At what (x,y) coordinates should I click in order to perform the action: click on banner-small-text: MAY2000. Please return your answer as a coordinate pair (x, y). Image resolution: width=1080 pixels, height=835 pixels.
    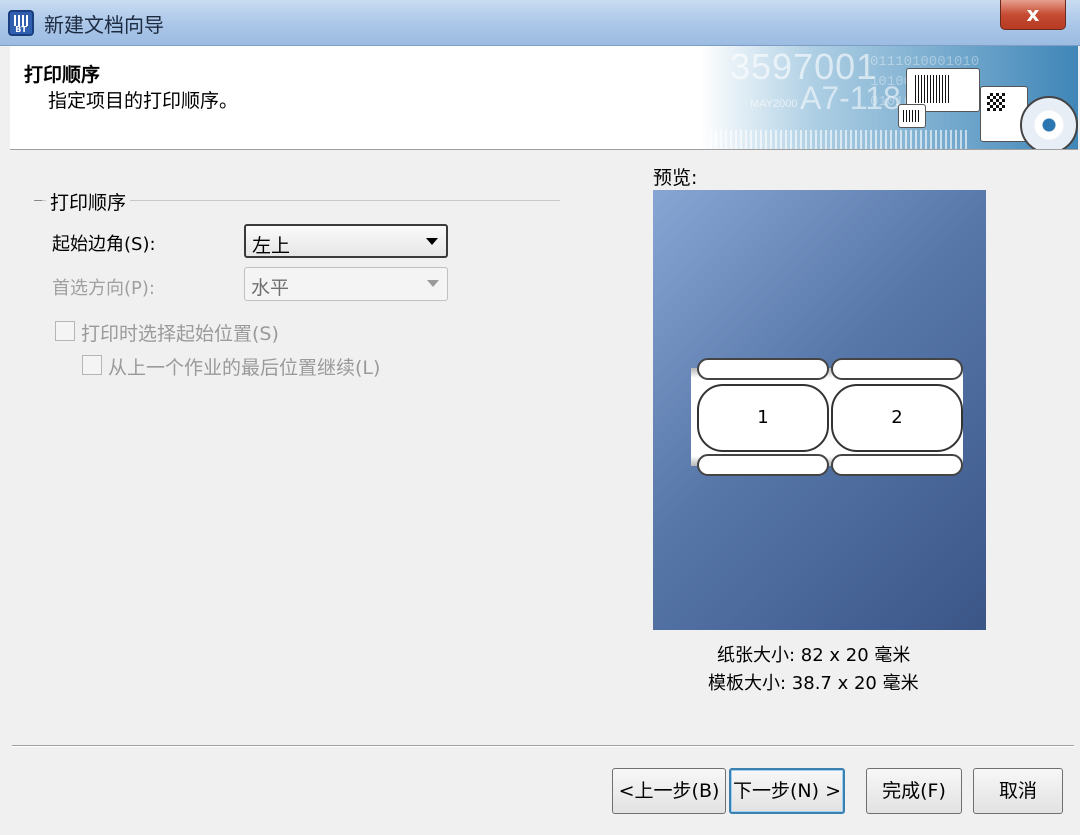
    Looking at the image, I should click on (774, 104).